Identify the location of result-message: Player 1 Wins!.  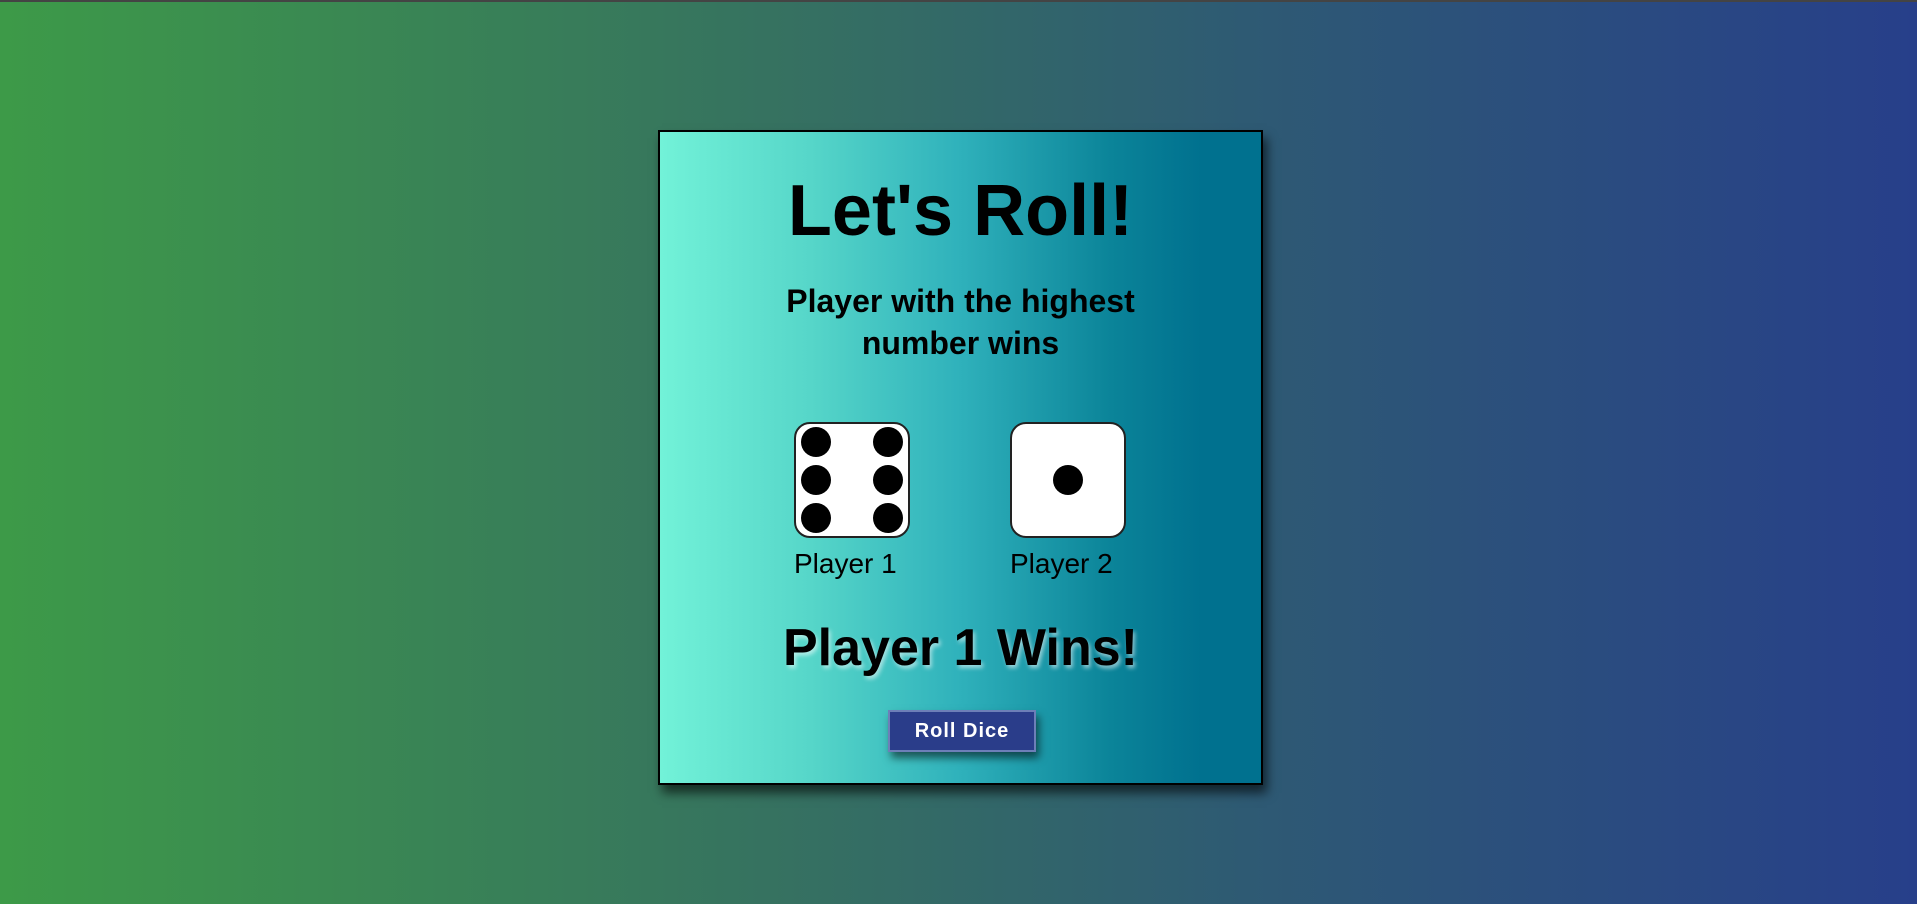
(960, 648).